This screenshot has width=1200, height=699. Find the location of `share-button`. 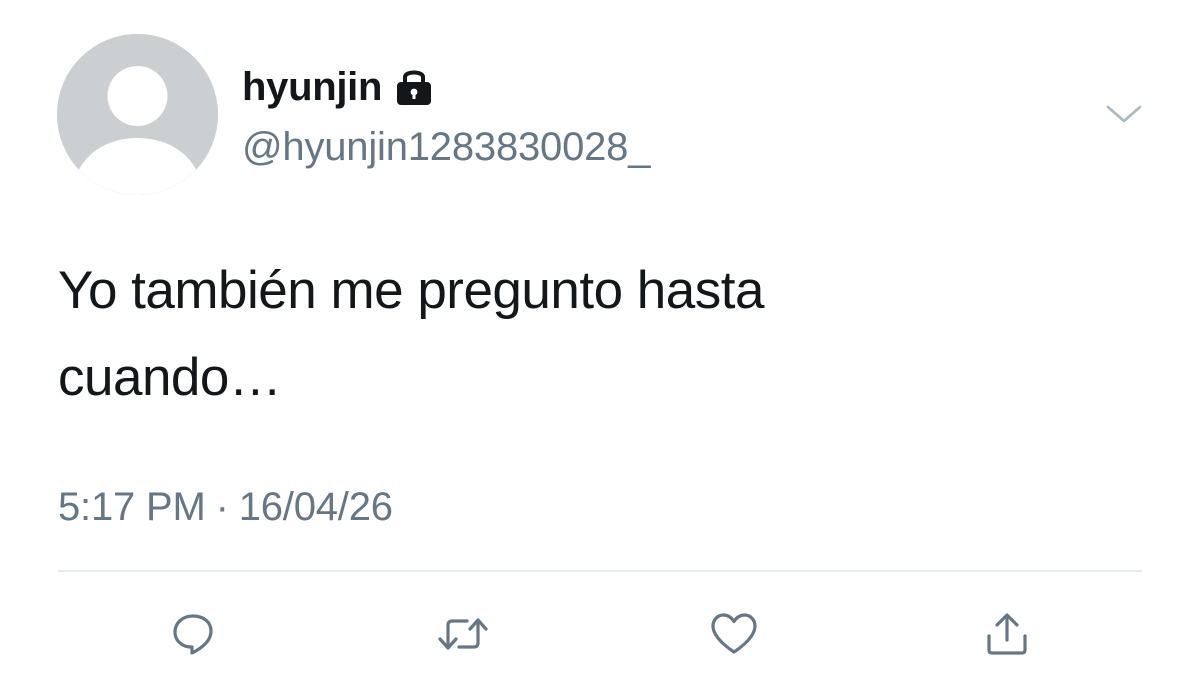

share-button is located at coordinates (1007, 634).